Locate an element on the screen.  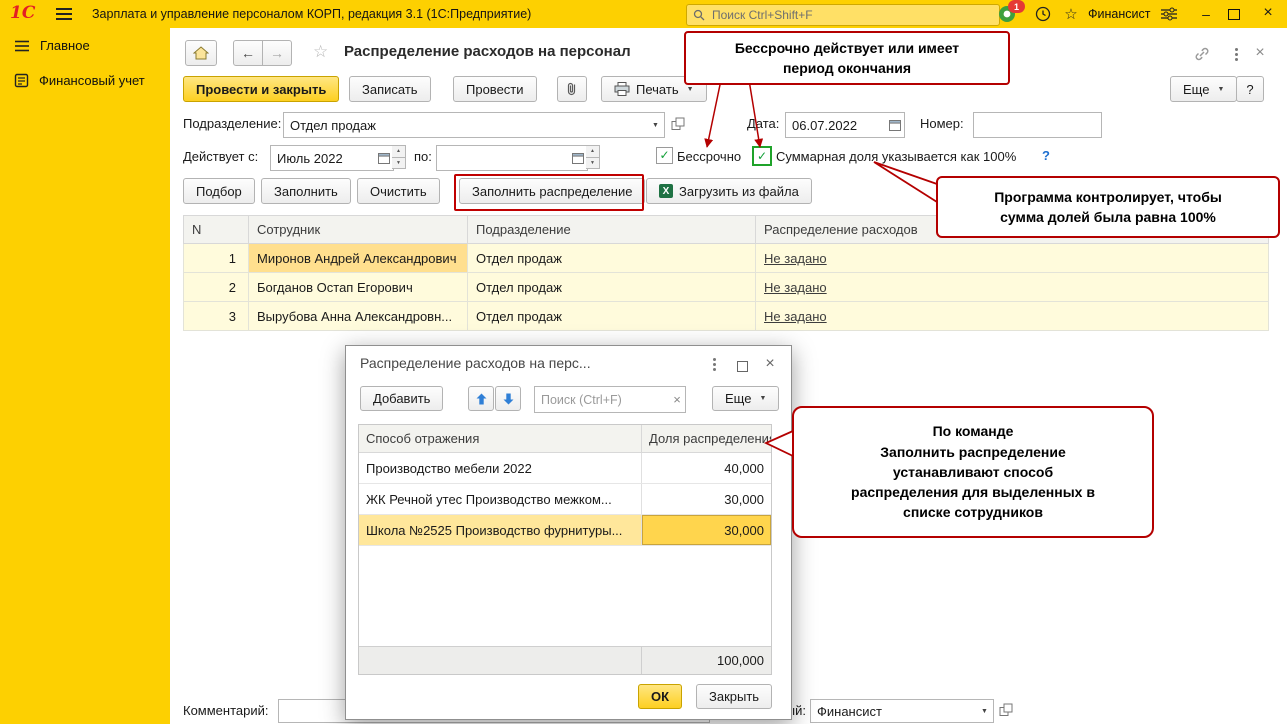
move-up-button is located at coordinates (481, 398).